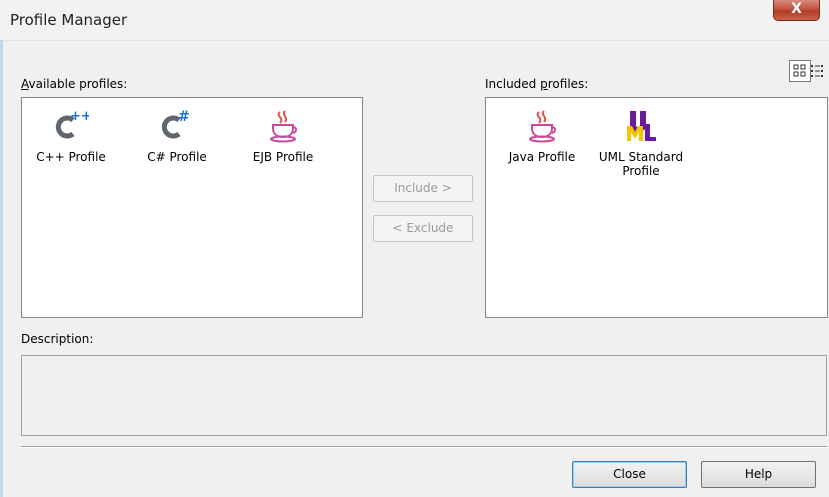 The image size is (829, 497). What do you see at coordinates (423, 228) in the screenshot?
I see `exclude-button: < Exclude` at bounding box center [423, 228].